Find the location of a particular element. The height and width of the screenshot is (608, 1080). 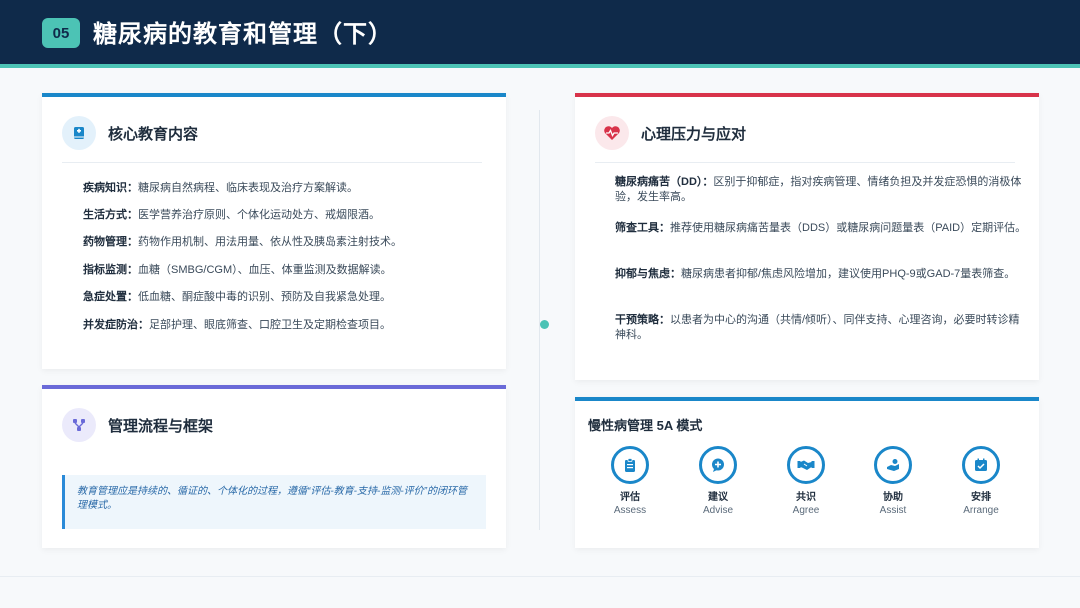

book-icon is located at coordinates (79, 133).